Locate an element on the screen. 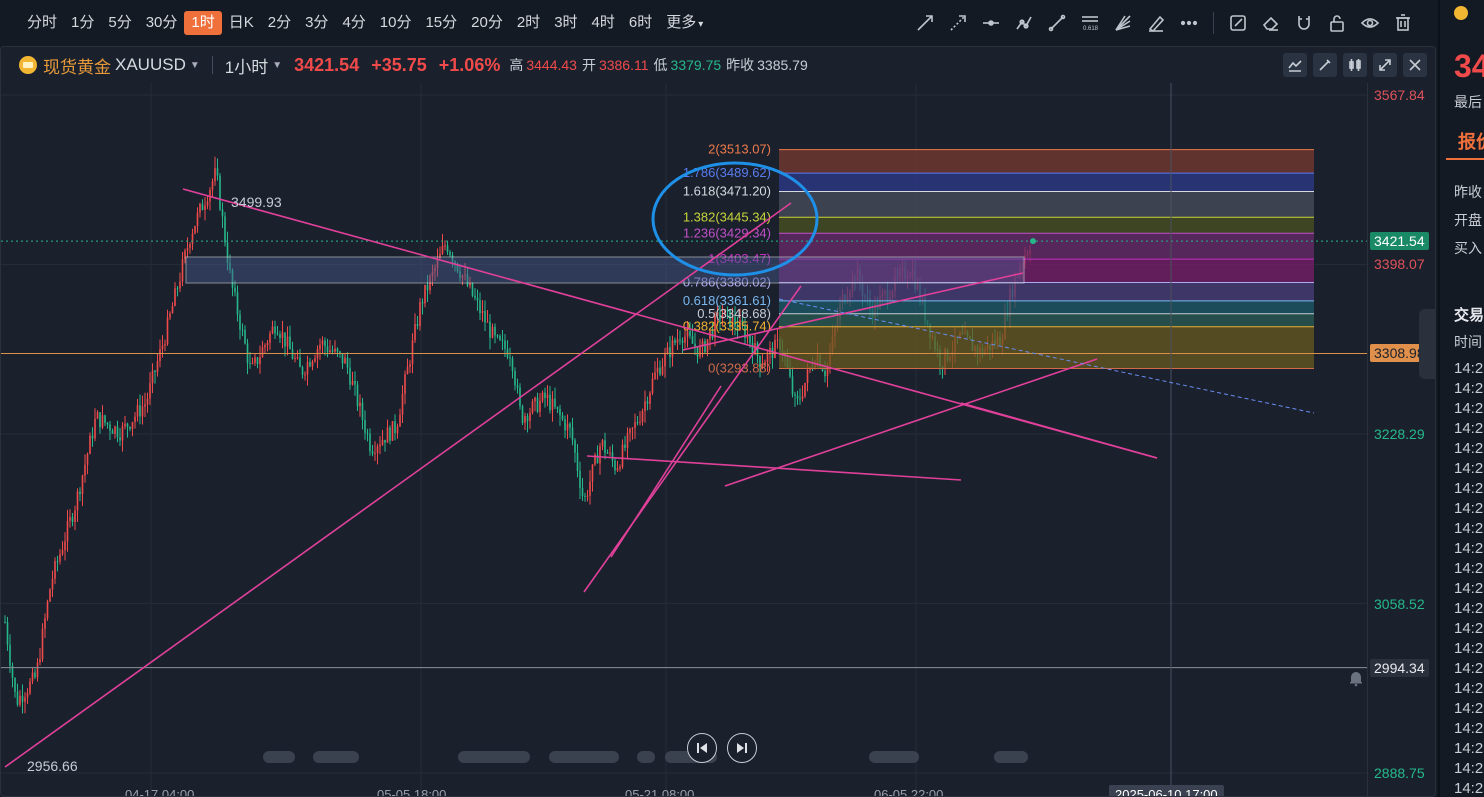  brush-icon is located at coordinates (1156, 23).